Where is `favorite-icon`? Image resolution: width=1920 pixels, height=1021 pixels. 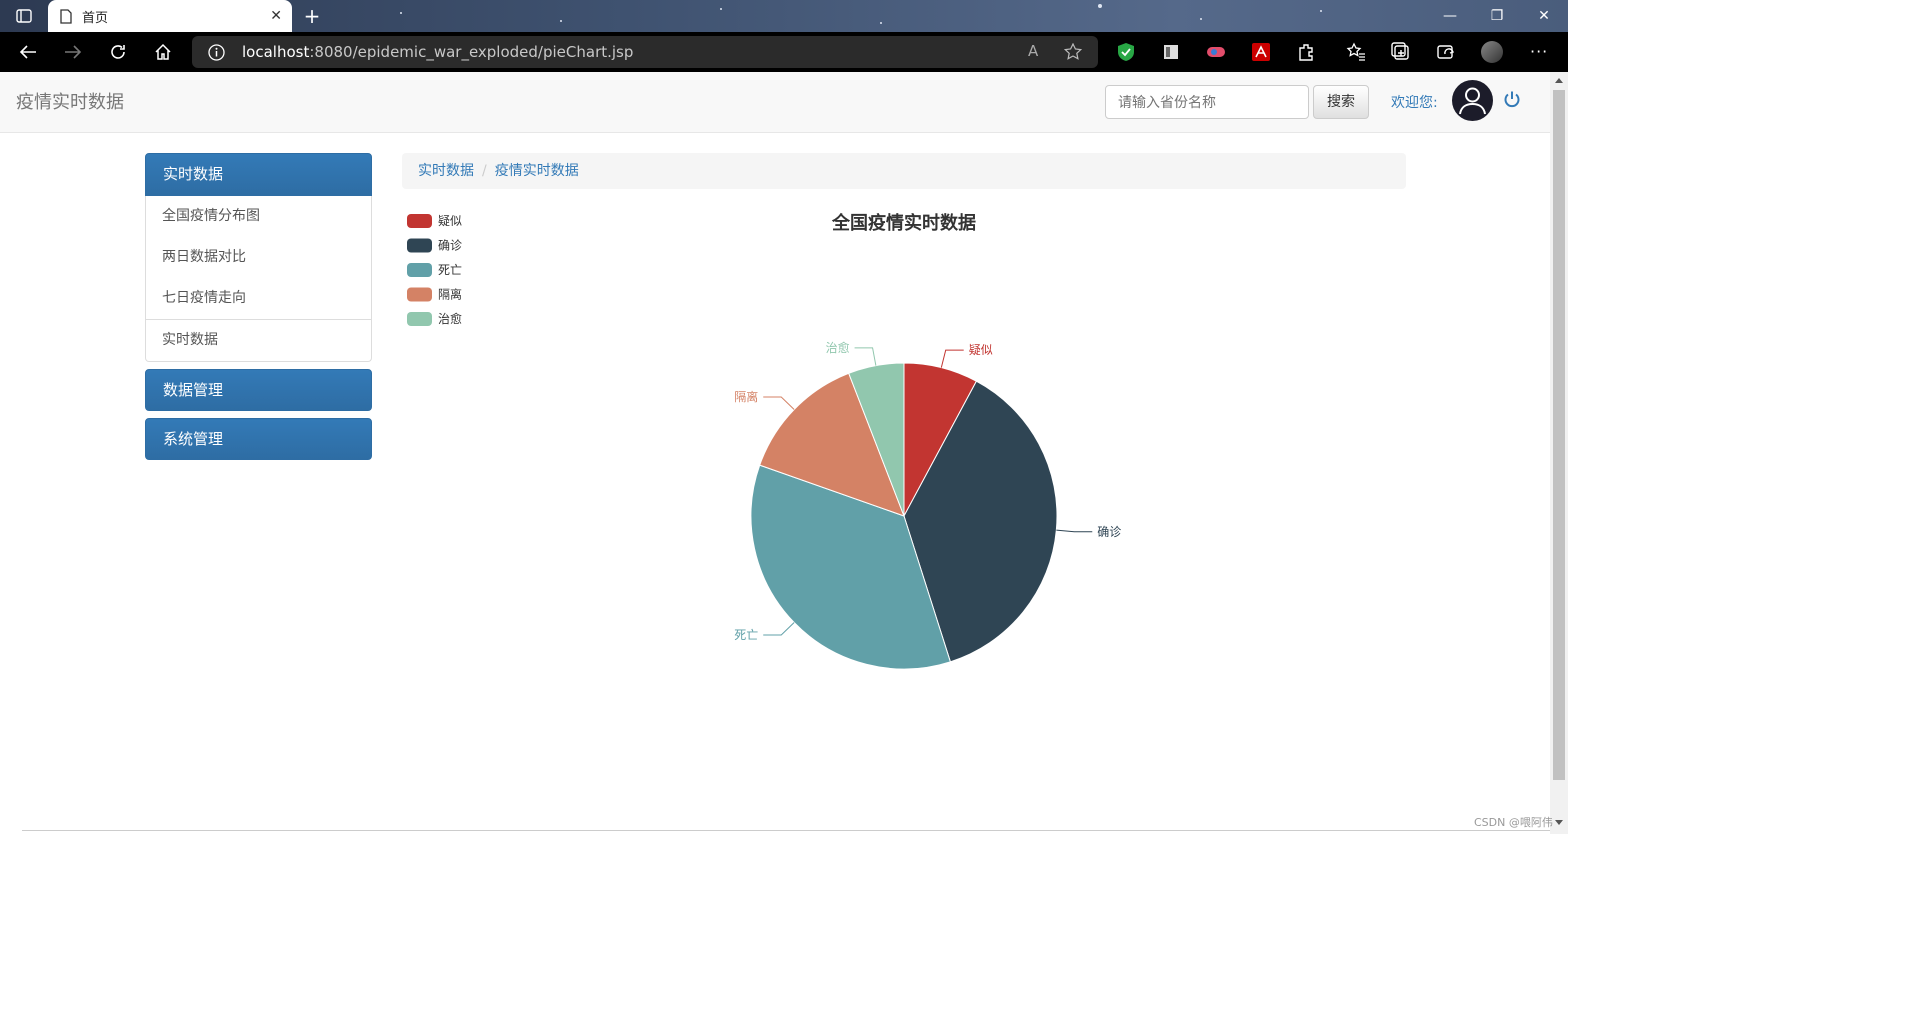 favorite-icon is located at coordinates (1073, 52).